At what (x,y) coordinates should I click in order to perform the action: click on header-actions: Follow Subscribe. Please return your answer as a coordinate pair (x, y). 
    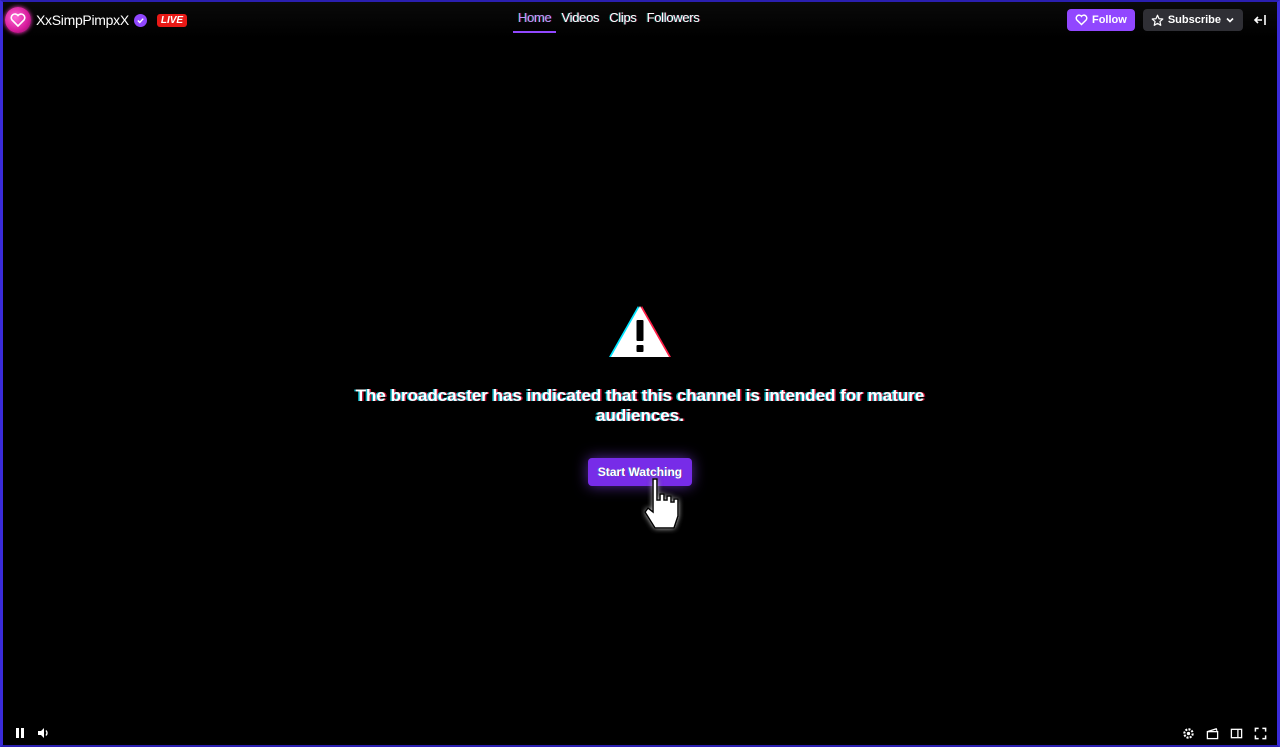
    Looking at the image, I should click on (1167, 20).